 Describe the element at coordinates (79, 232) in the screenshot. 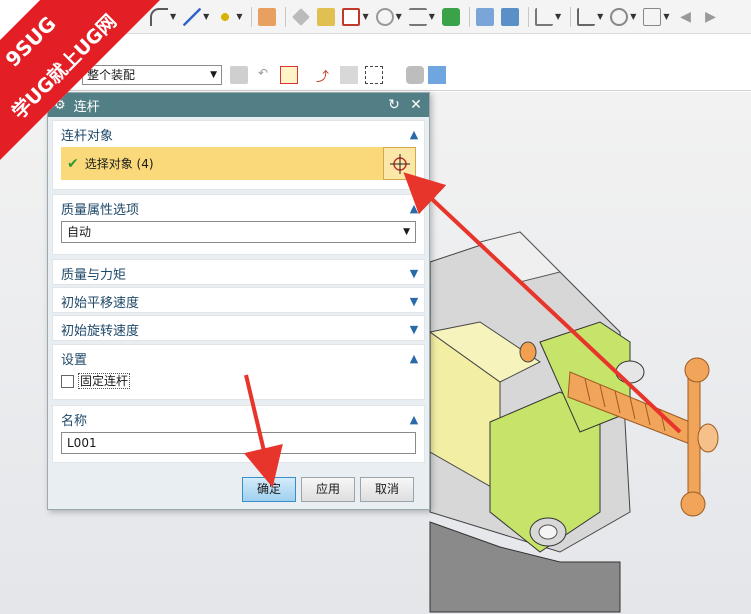

I see `mass-properties-value: 自动` at that location.